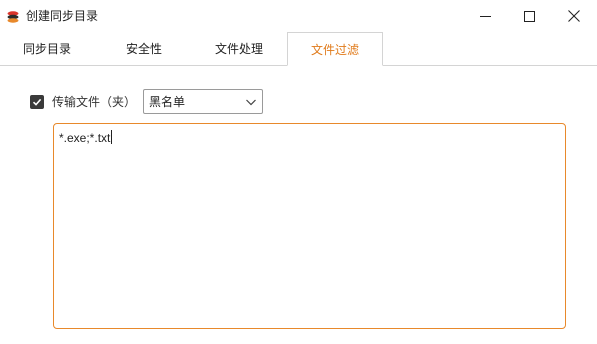  I want to click on tab-security: 安全性, so click(144, 49).